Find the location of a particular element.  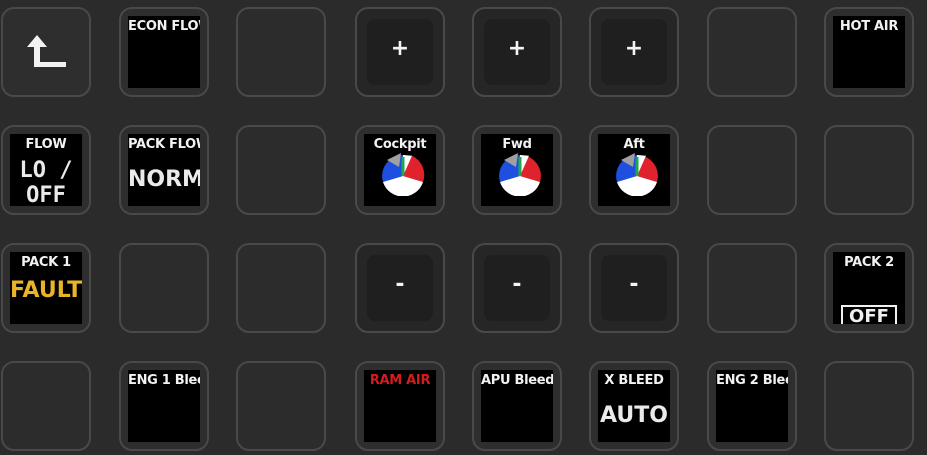

x-bleed-value: AUTO is located at coordinates (634, 415).